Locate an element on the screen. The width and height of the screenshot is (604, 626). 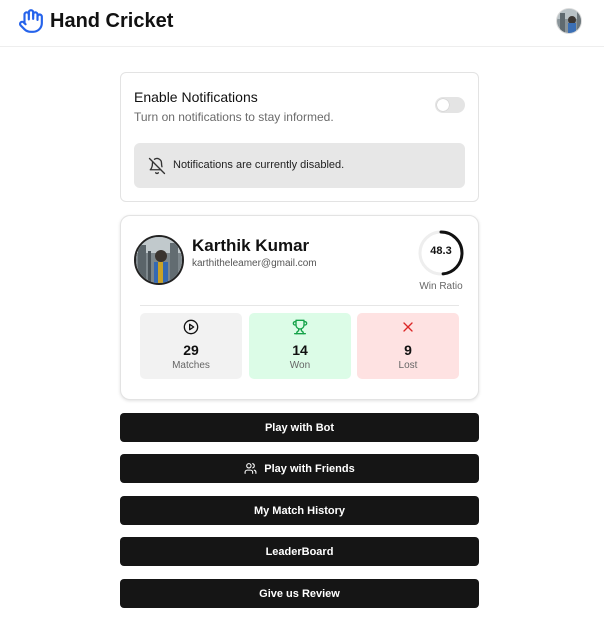
leaderboard-label: LeaderBoard is located at coordinates (299, 551).